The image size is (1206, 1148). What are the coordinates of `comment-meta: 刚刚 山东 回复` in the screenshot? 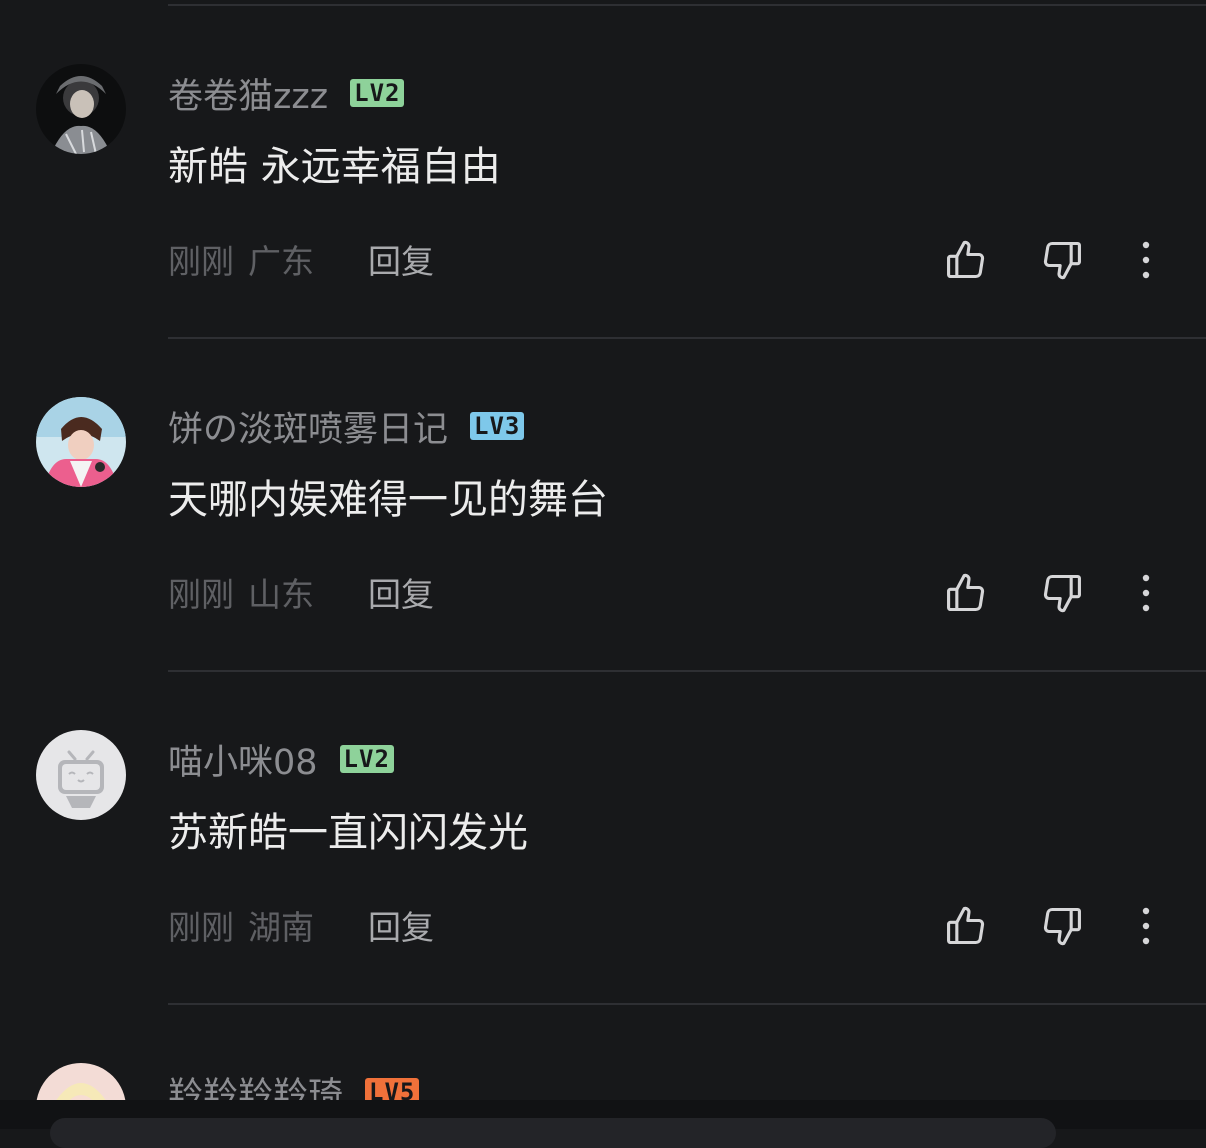 It's located at (301, 592).